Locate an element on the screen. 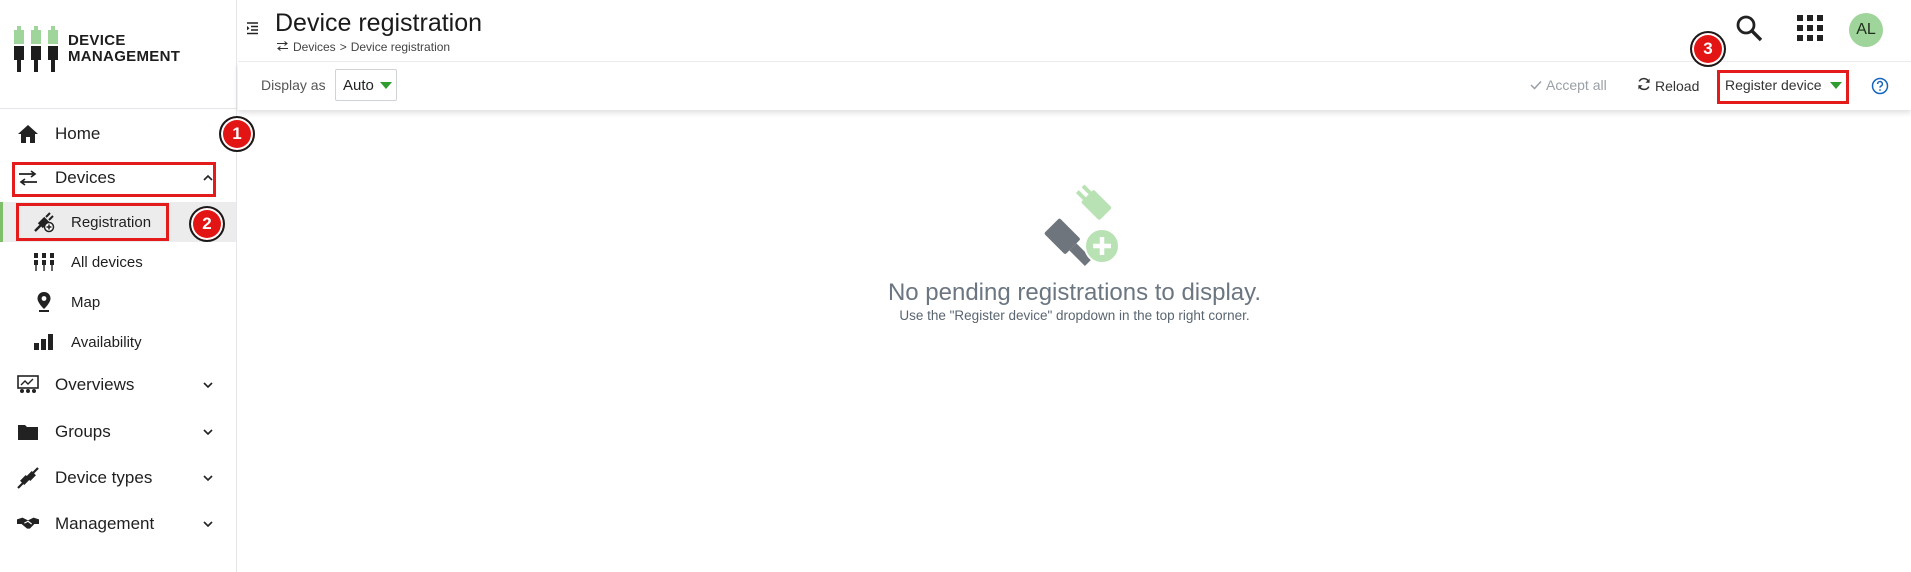 The height and width of the screenshot is (572, 1911). empty-state-title: No pending registrations to display. is located at coordinates (1074, 292).